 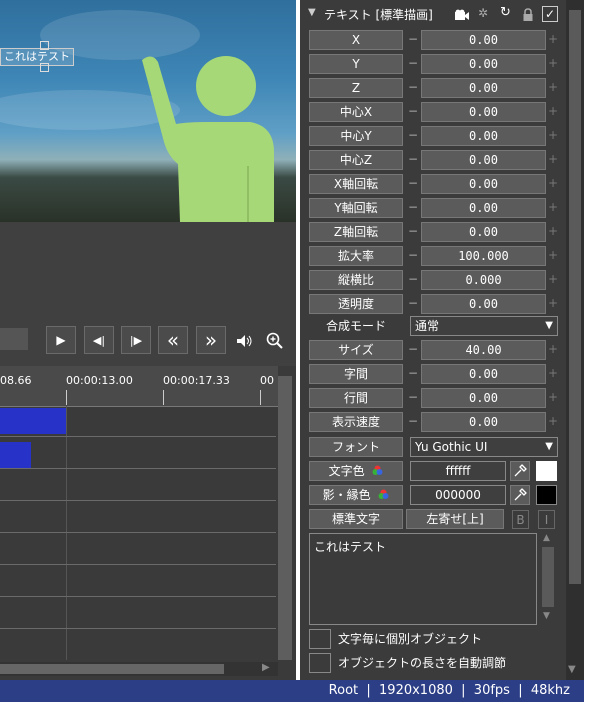 What do you see at coordinates (356, 256) in the screenshot?
I see `param-label-button: 拡大率` at bounding box center [356, 256].